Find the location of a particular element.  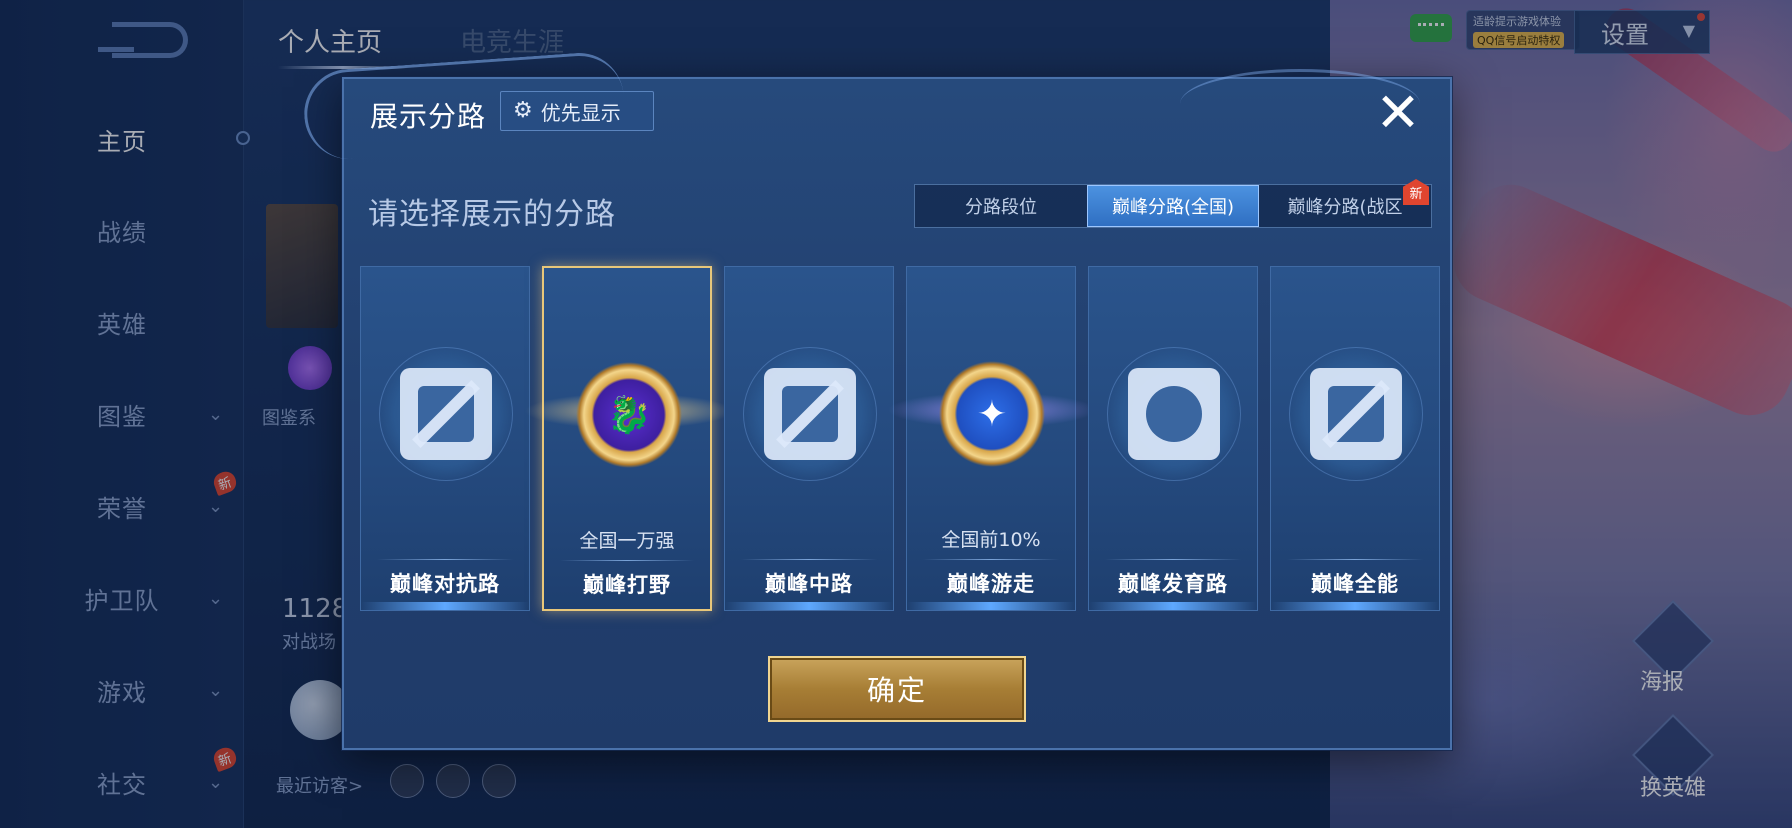

tab-label: 分路段位 is located at coordinates (1001, 207).